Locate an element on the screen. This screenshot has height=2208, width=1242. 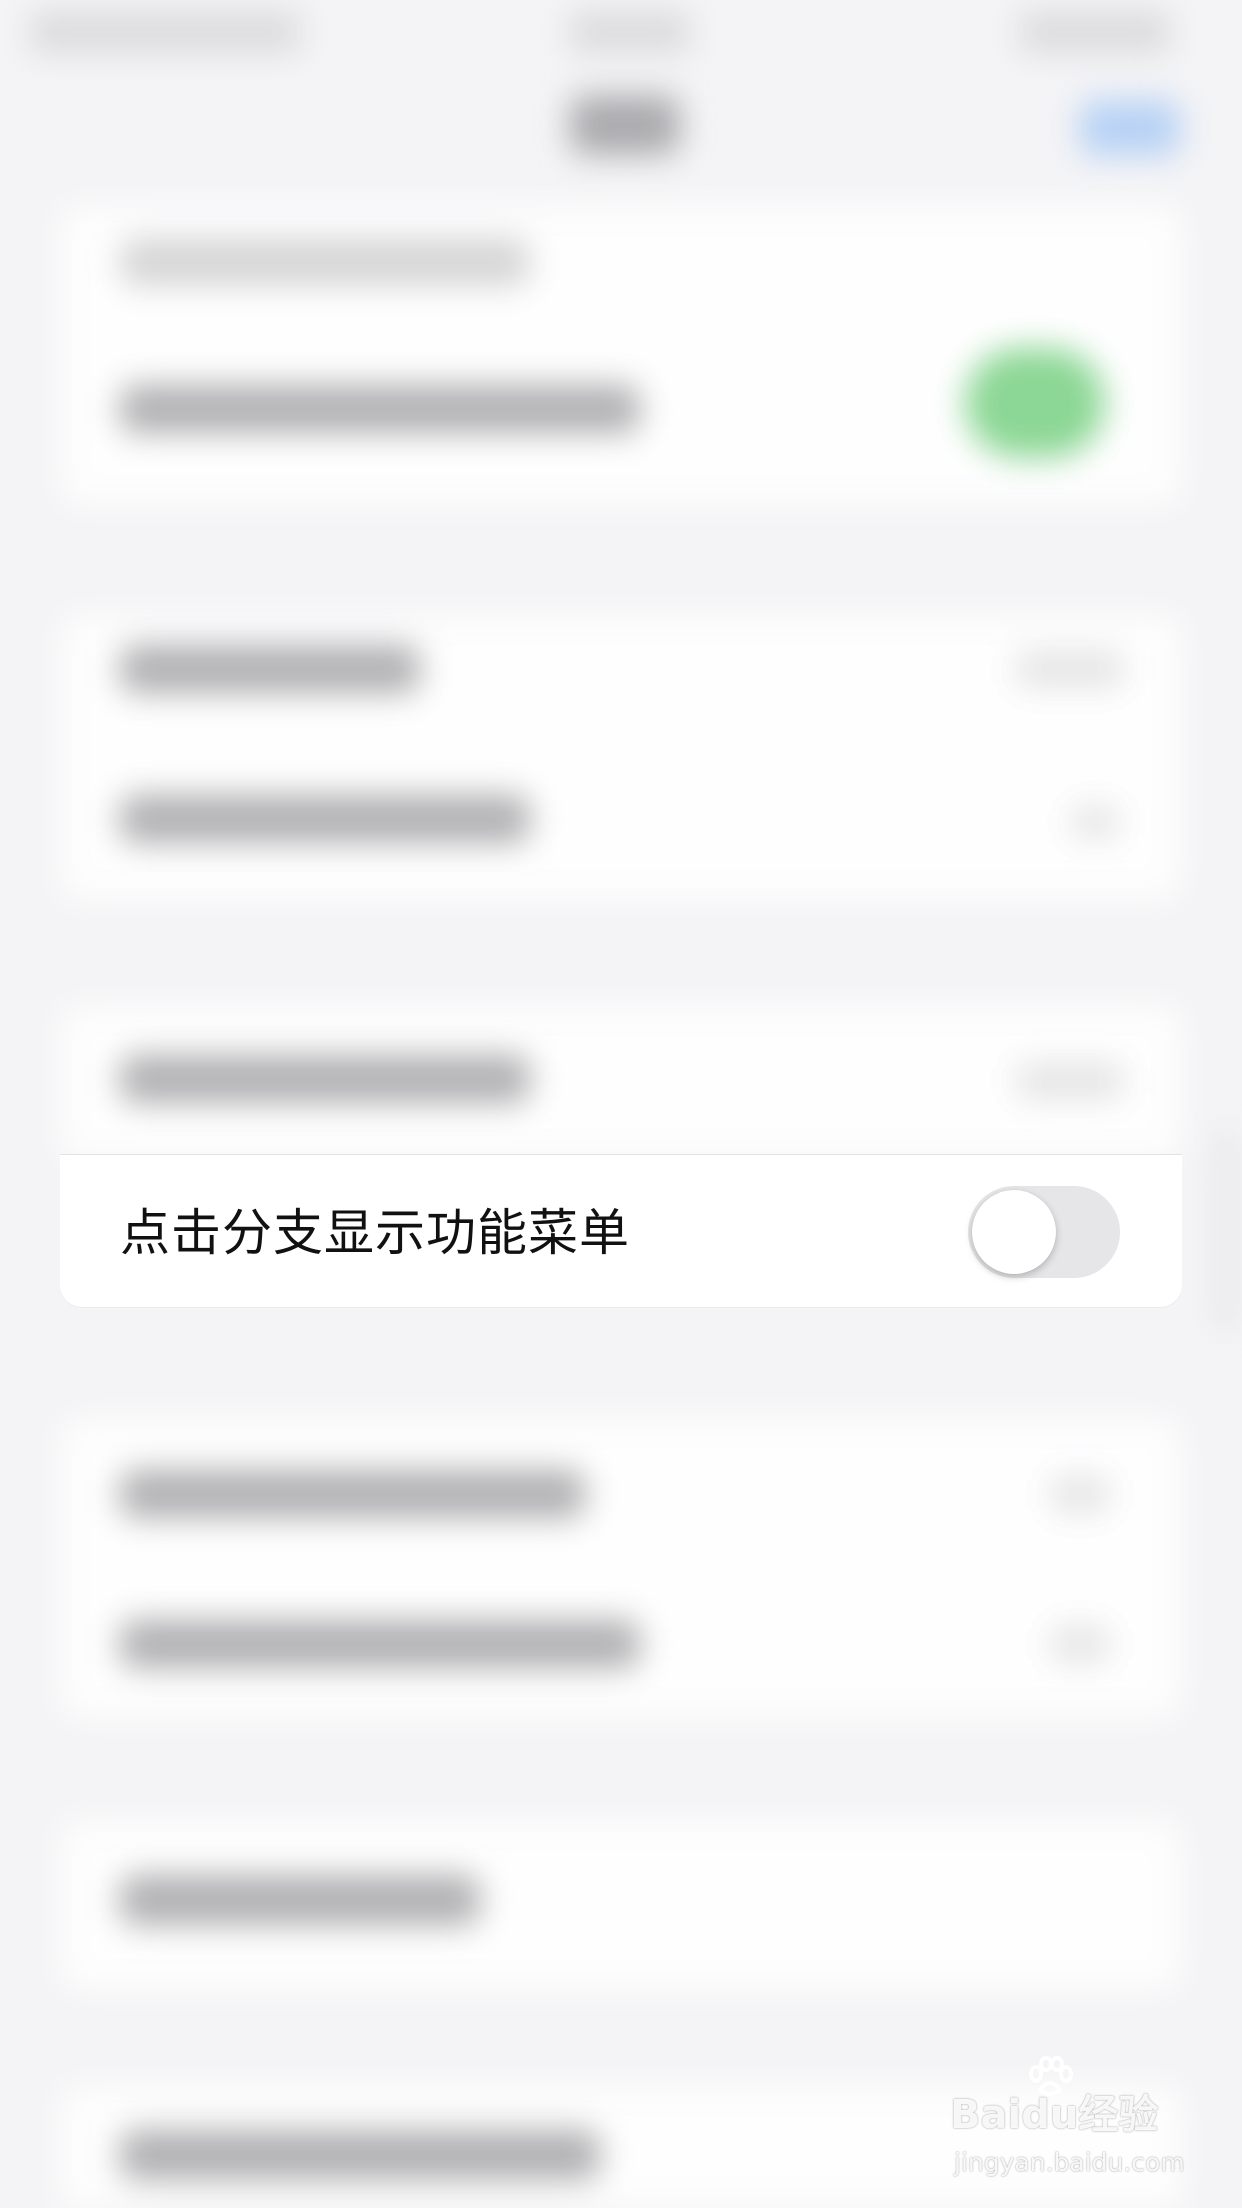
settings-row-6-label is located at coordinates (352, 1494).